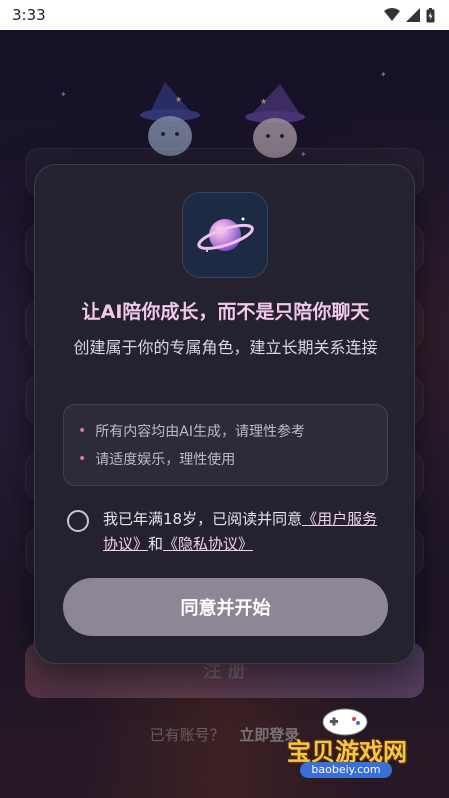 Image resolution: width=449 pixels, height=798 pixels. I want to click on notice-text: 所有内容均由AI生成，请理性参考, so click(200, 432).